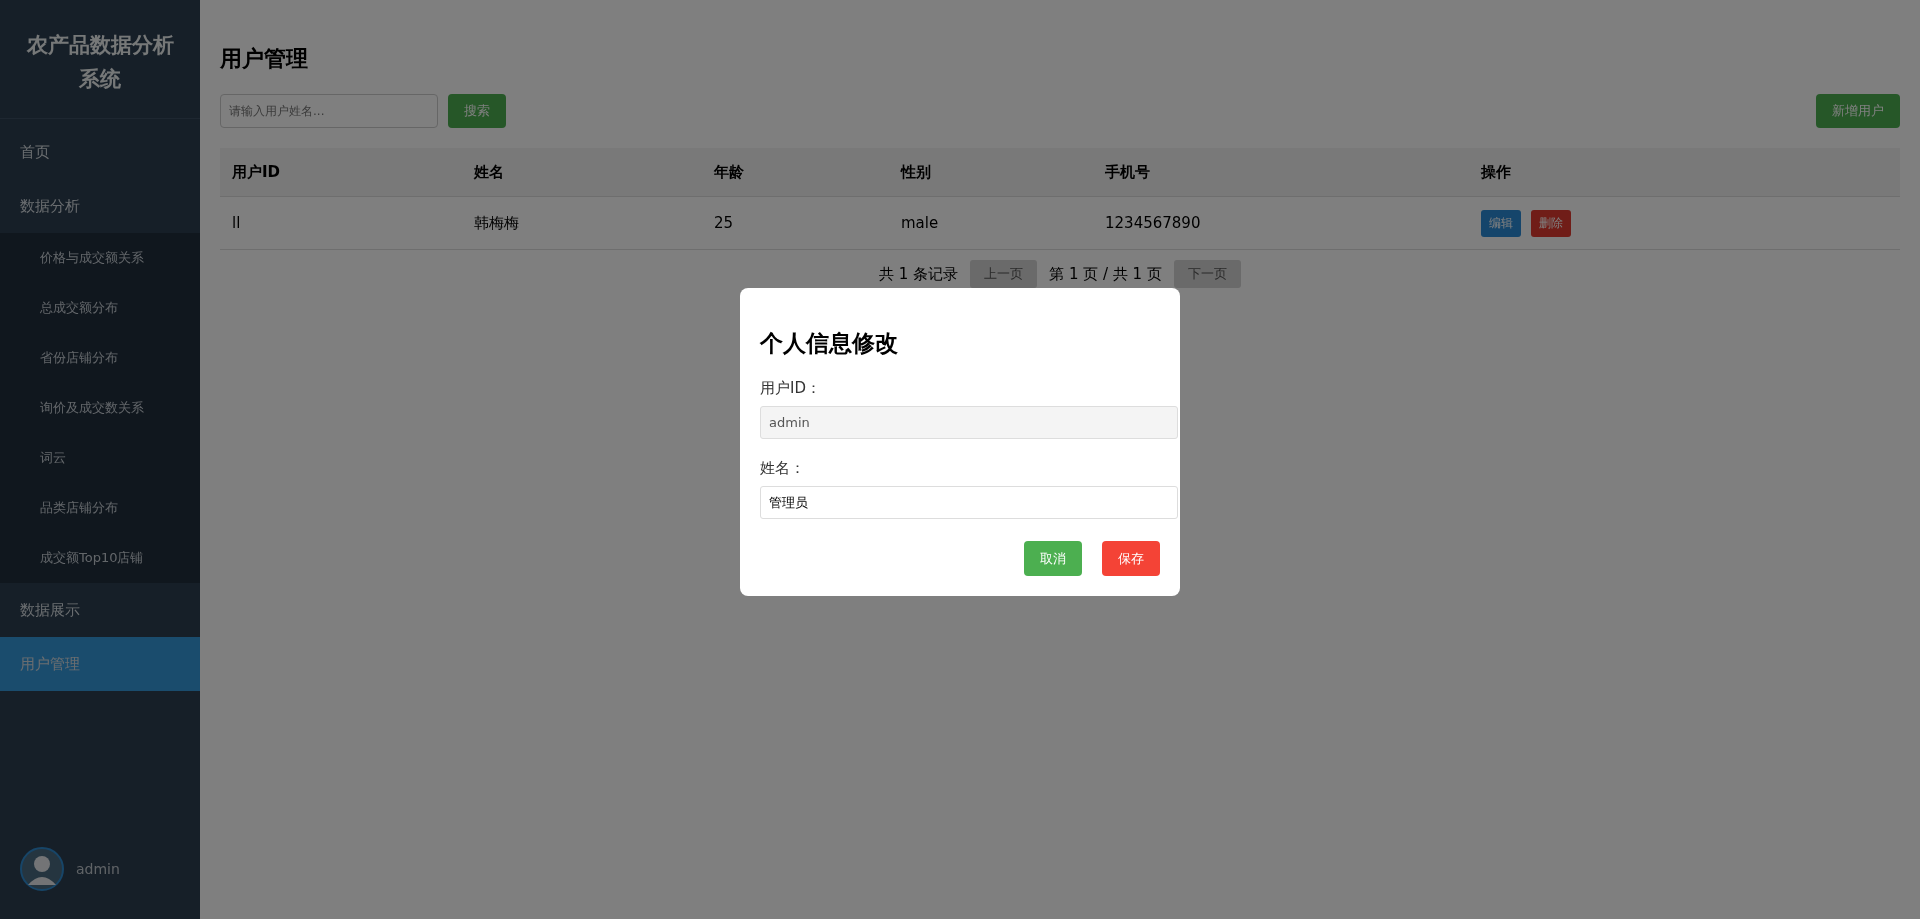  What do you see at coordinates (100, 258) in the screenshot?
I see `submenu-item: 价格与成交额关系` at bounding box center [100, 258].